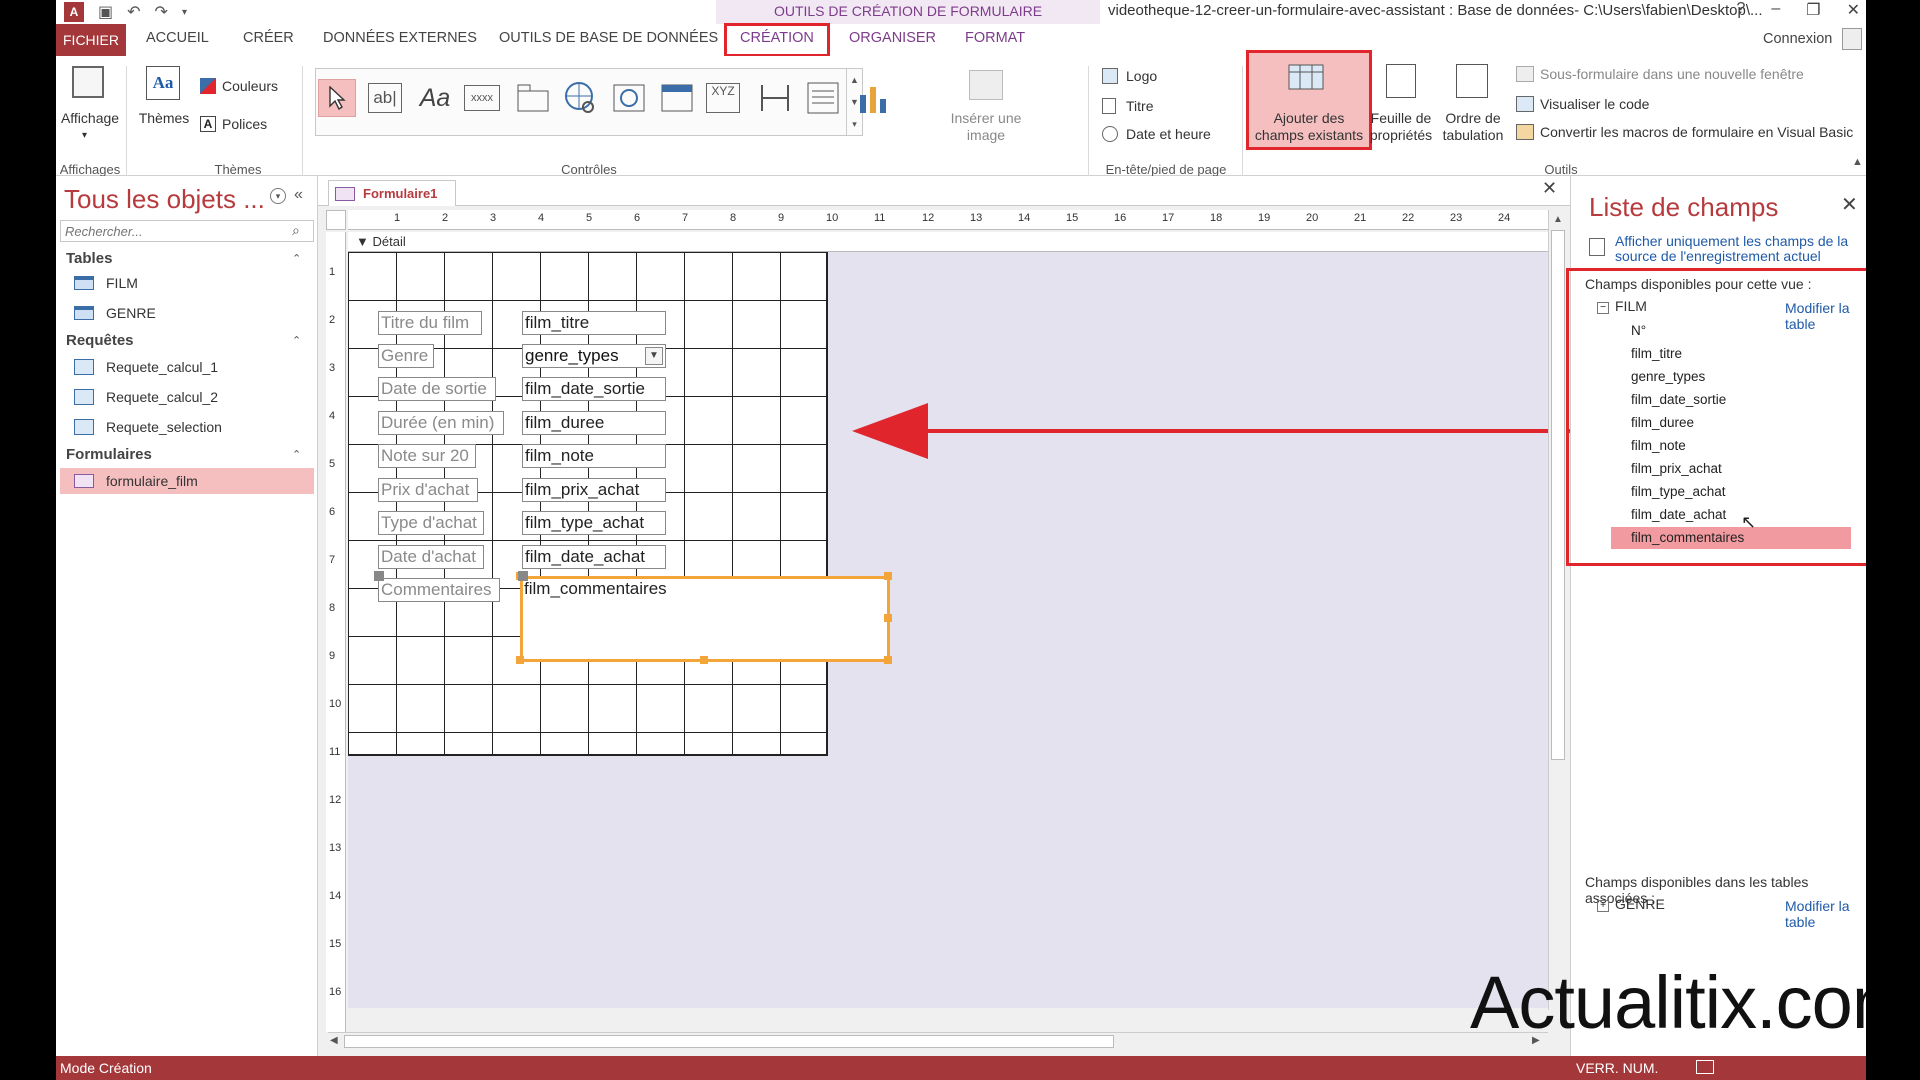 The height and width of the screenshot is (1080, 1920). What do you see at coordinates (208, 86) in the screenshot?
I see `colors-icon` at bounding box center [208, 86].